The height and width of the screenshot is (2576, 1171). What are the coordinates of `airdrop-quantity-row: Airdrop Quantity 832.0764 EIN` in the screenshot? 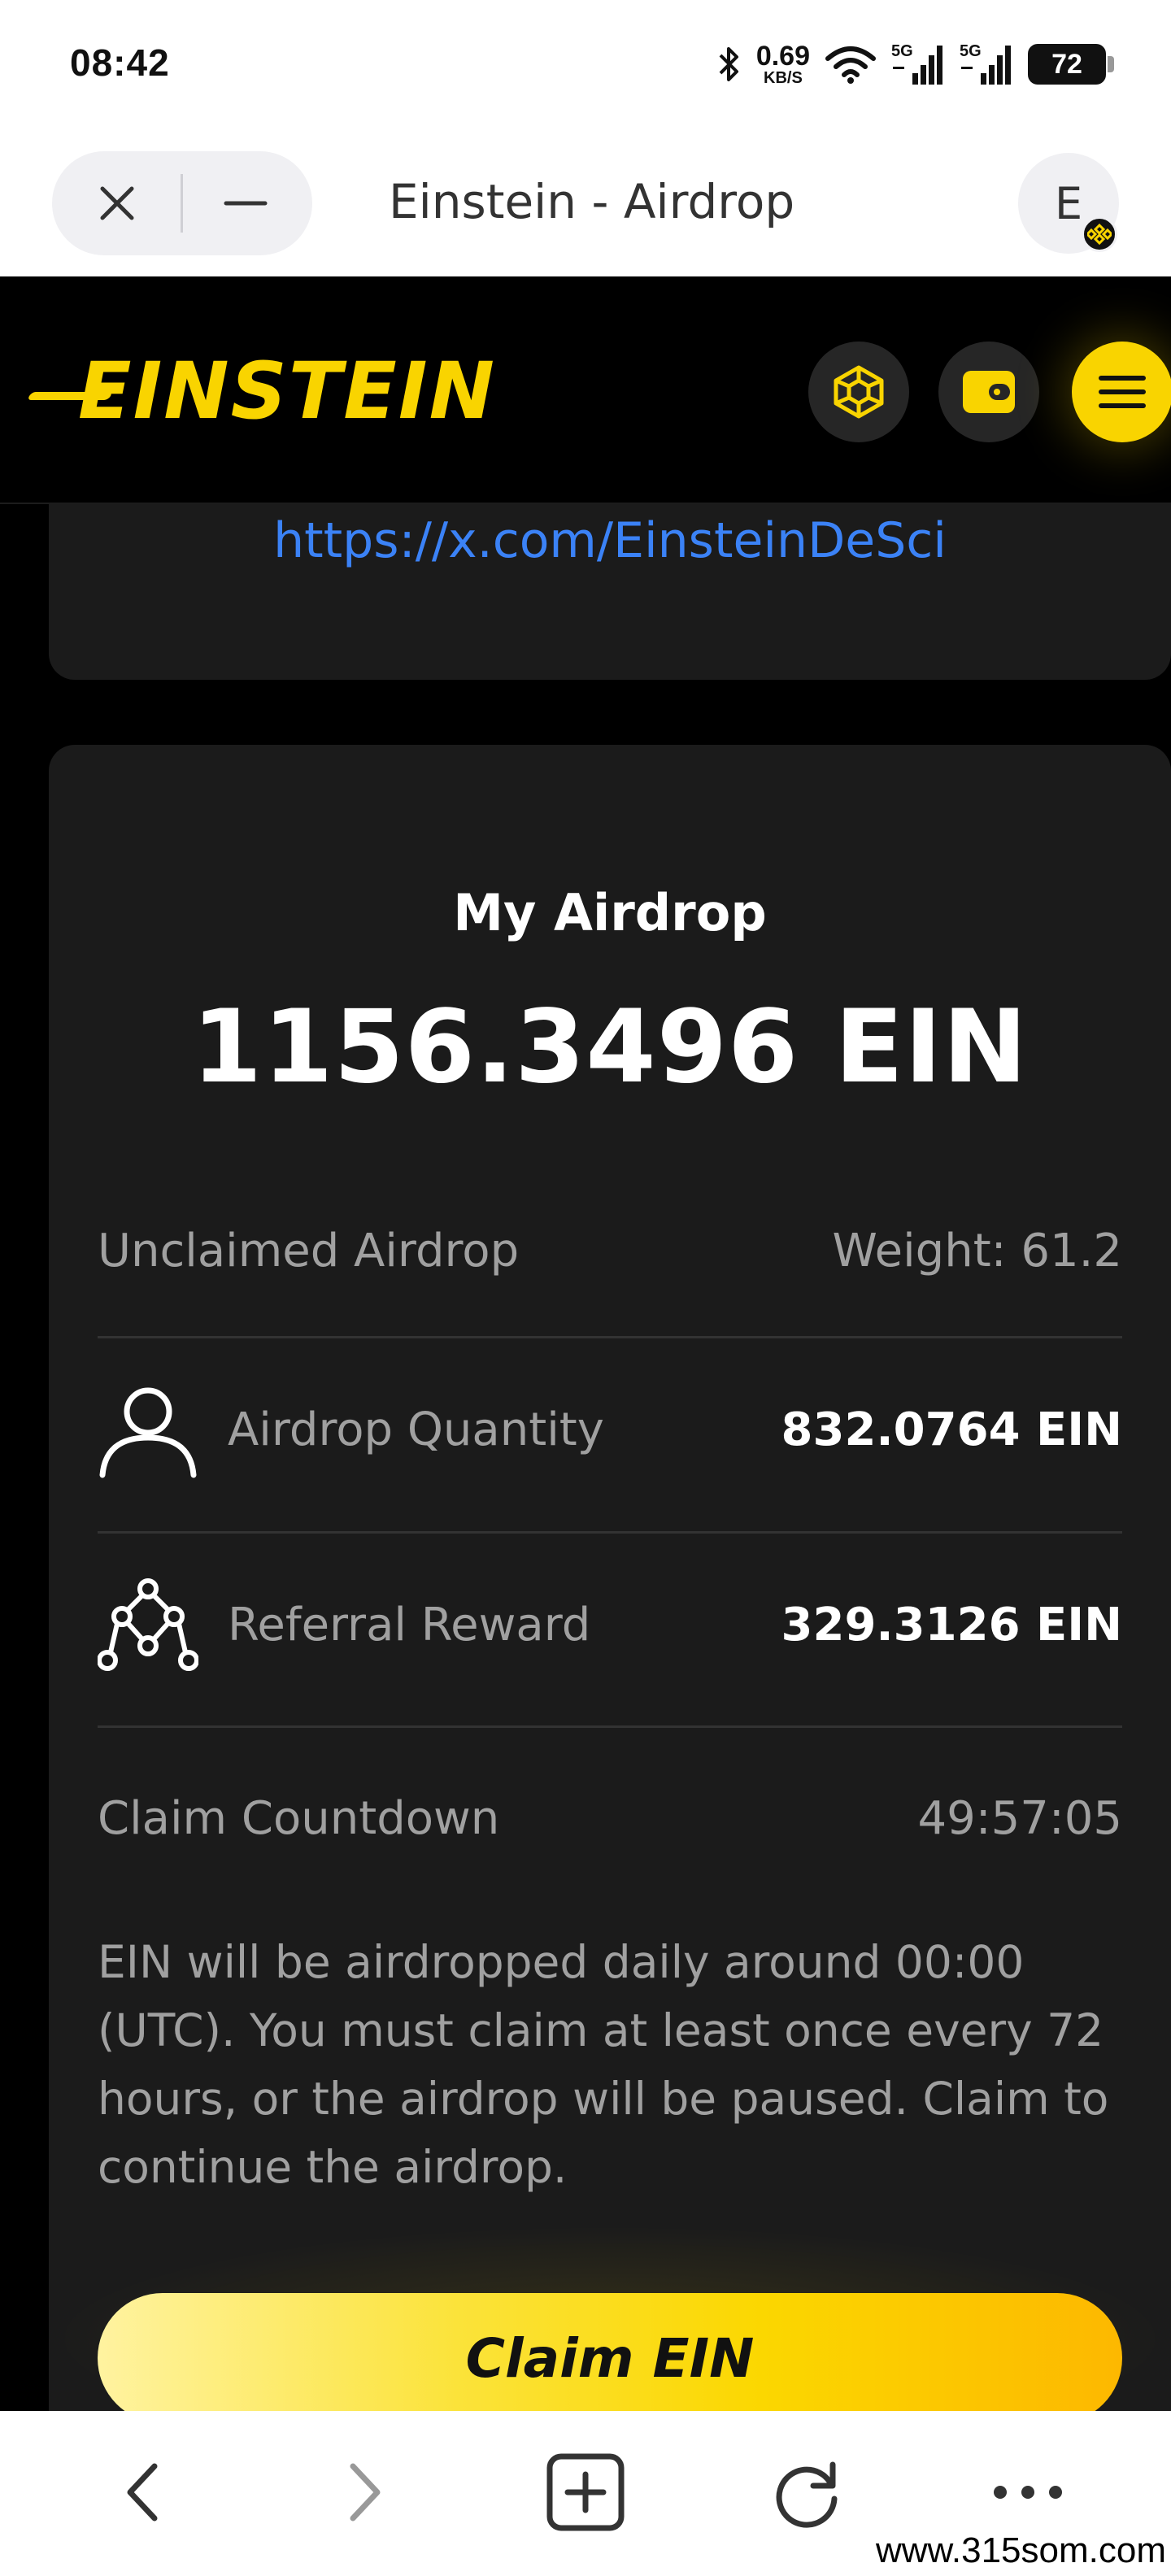 It's located at (610, 1430).